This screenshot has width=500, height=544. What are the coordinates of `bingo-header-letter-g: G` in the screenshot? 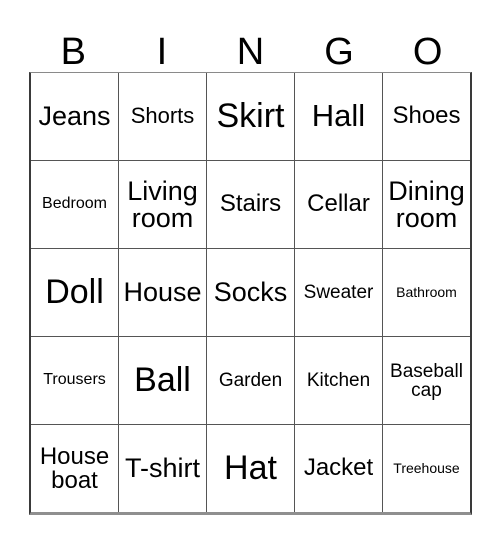 It's located at (339, 52).